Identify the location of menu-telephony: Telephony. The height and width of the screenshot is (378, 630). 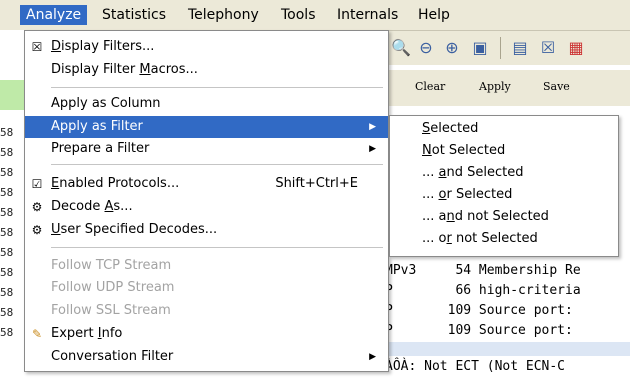
(223, 15).